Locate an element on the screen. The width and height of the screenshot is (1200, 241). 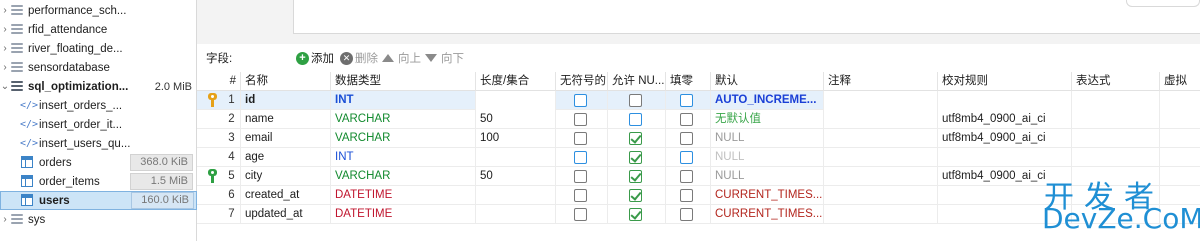
comment-textarea is located at coordinates (746, 17).